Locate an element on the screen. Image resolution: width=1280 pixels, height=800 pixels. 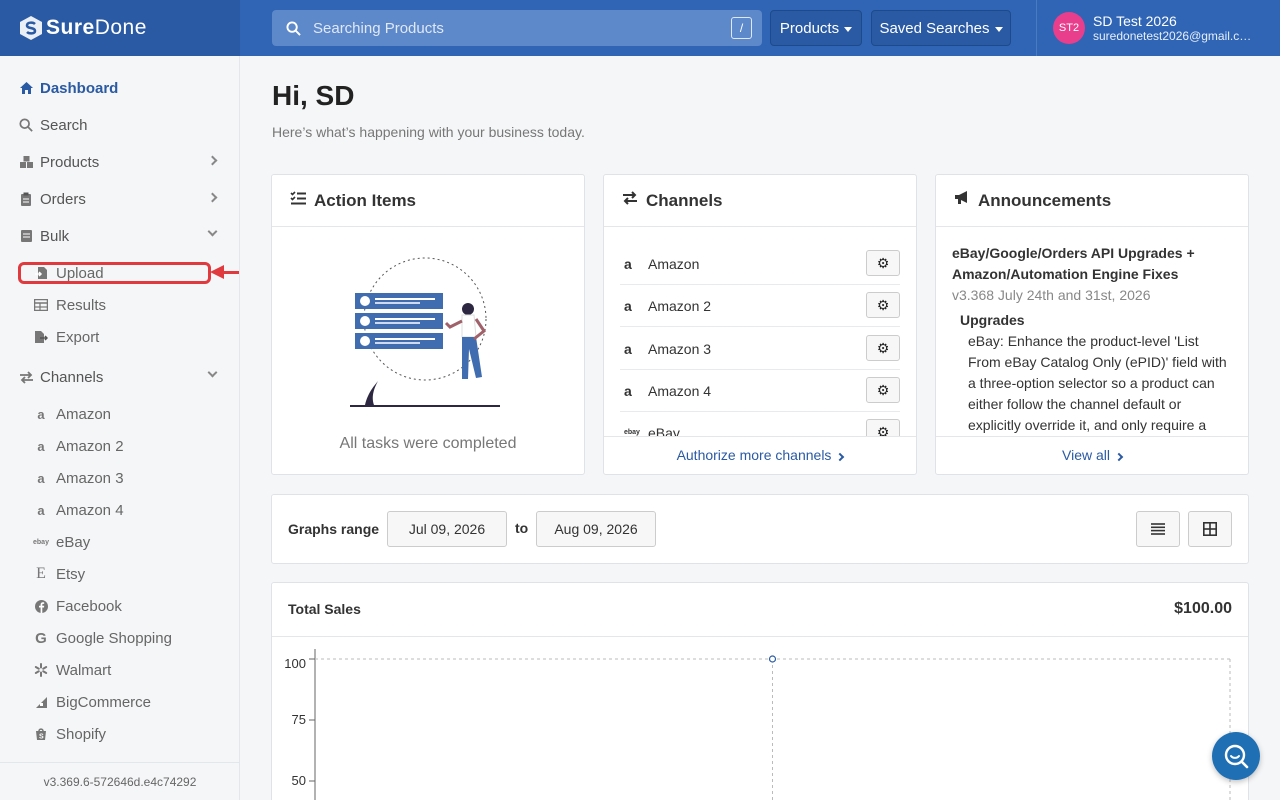
channel-row-amazon-4: a Amazon 4 ⚙ is located at coordinates (760, 391).